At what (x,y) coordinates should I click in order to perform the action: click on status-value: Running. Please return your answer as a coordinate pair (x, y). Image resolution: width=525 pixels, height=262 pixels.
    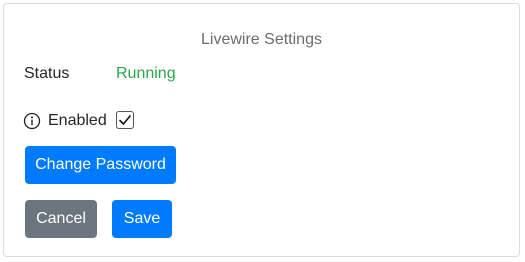
    Looking at the image, I should click on (146, 73).